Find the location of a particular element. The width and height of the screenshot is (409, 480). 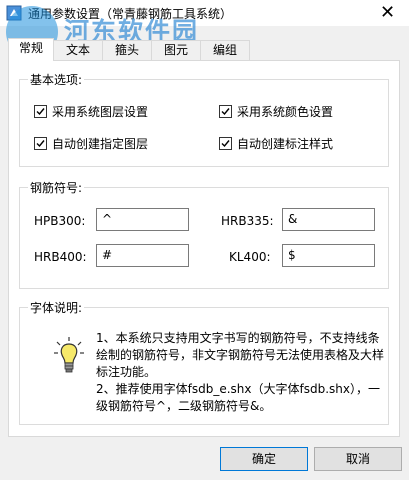

close-icon: ✕ is located at coordinates (387, 12).